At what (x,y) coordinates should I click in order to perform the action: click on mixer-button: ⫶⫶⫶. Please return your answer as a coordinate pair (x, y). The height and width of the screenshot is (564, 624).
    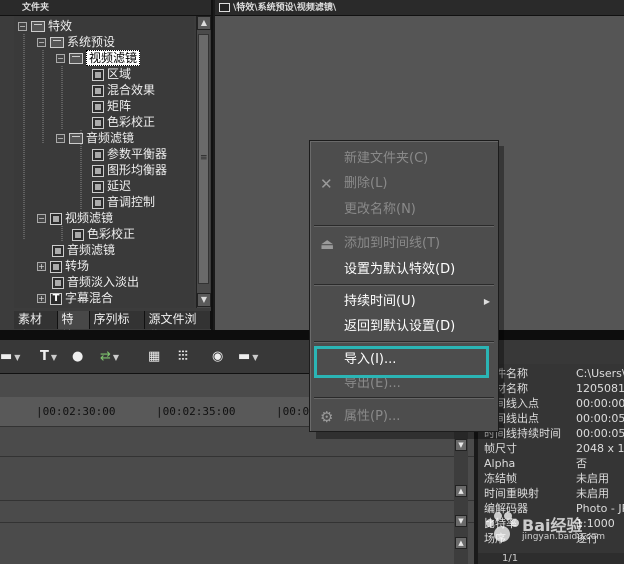
    Looking at the image, I should click on (183, 357).